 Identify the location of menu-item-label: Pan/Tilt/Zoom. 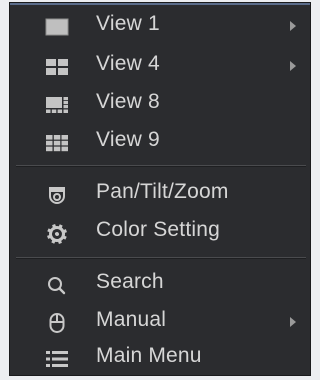
(162, 191).